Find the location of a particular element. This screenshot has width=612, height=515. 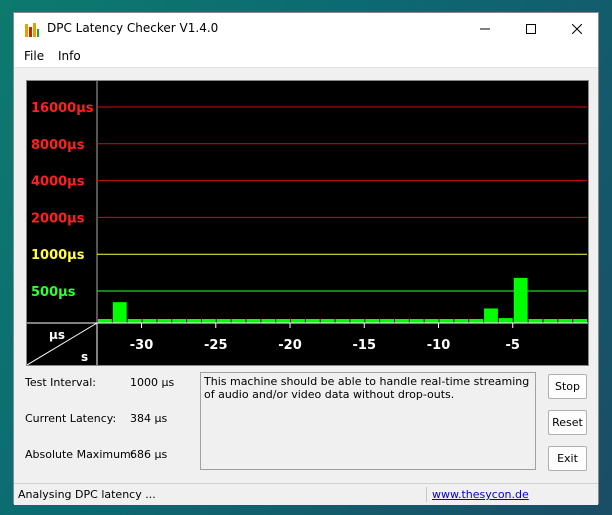

minimize-button is located at coordinates (485, 29).